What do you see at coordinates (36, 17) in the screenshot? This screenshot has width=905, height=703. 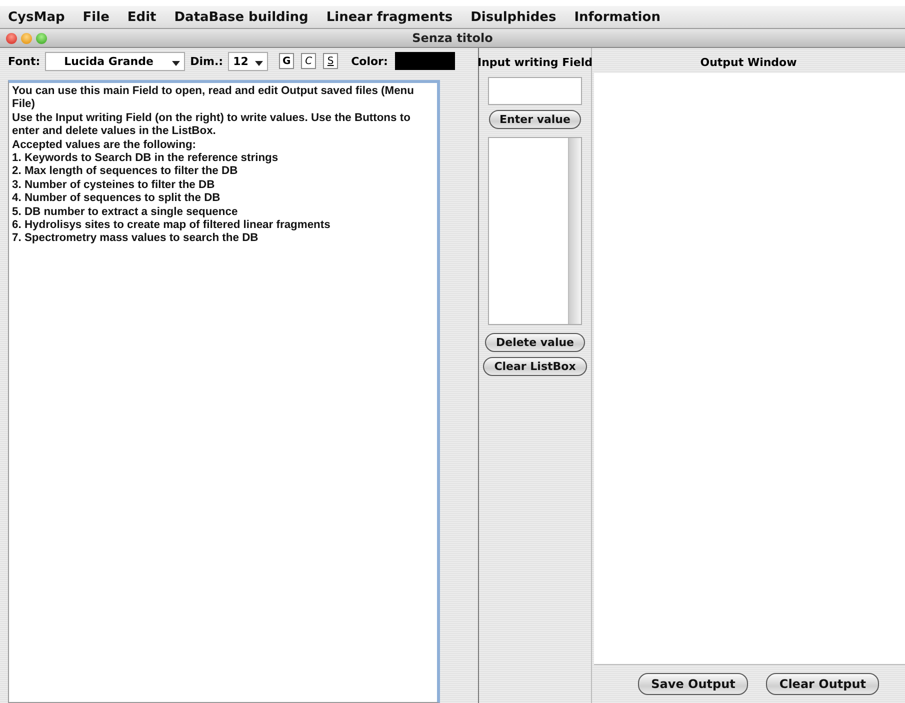 I see `app-menu: CysMap` at bounding box center [36, 17].